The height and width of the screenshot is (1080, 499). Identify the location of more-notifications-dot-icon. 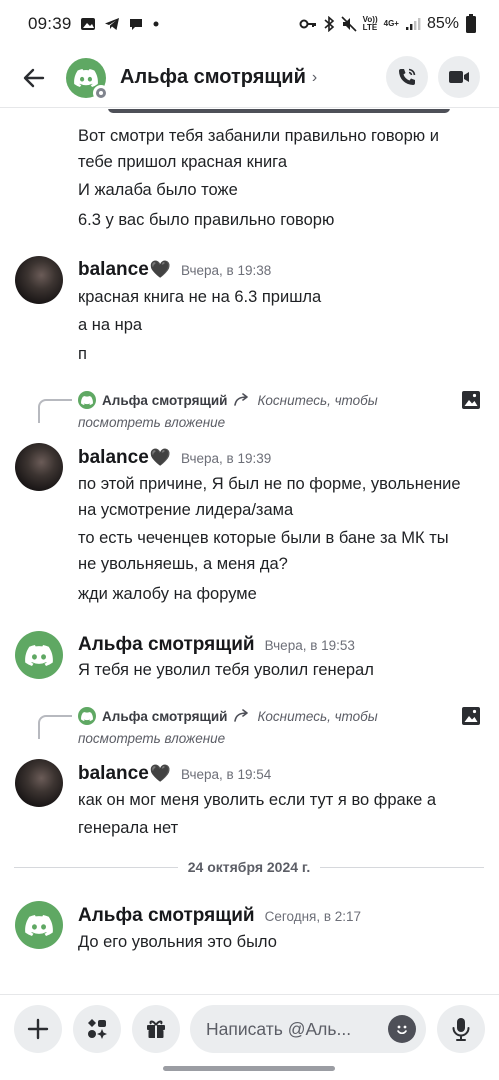
(156, 24).